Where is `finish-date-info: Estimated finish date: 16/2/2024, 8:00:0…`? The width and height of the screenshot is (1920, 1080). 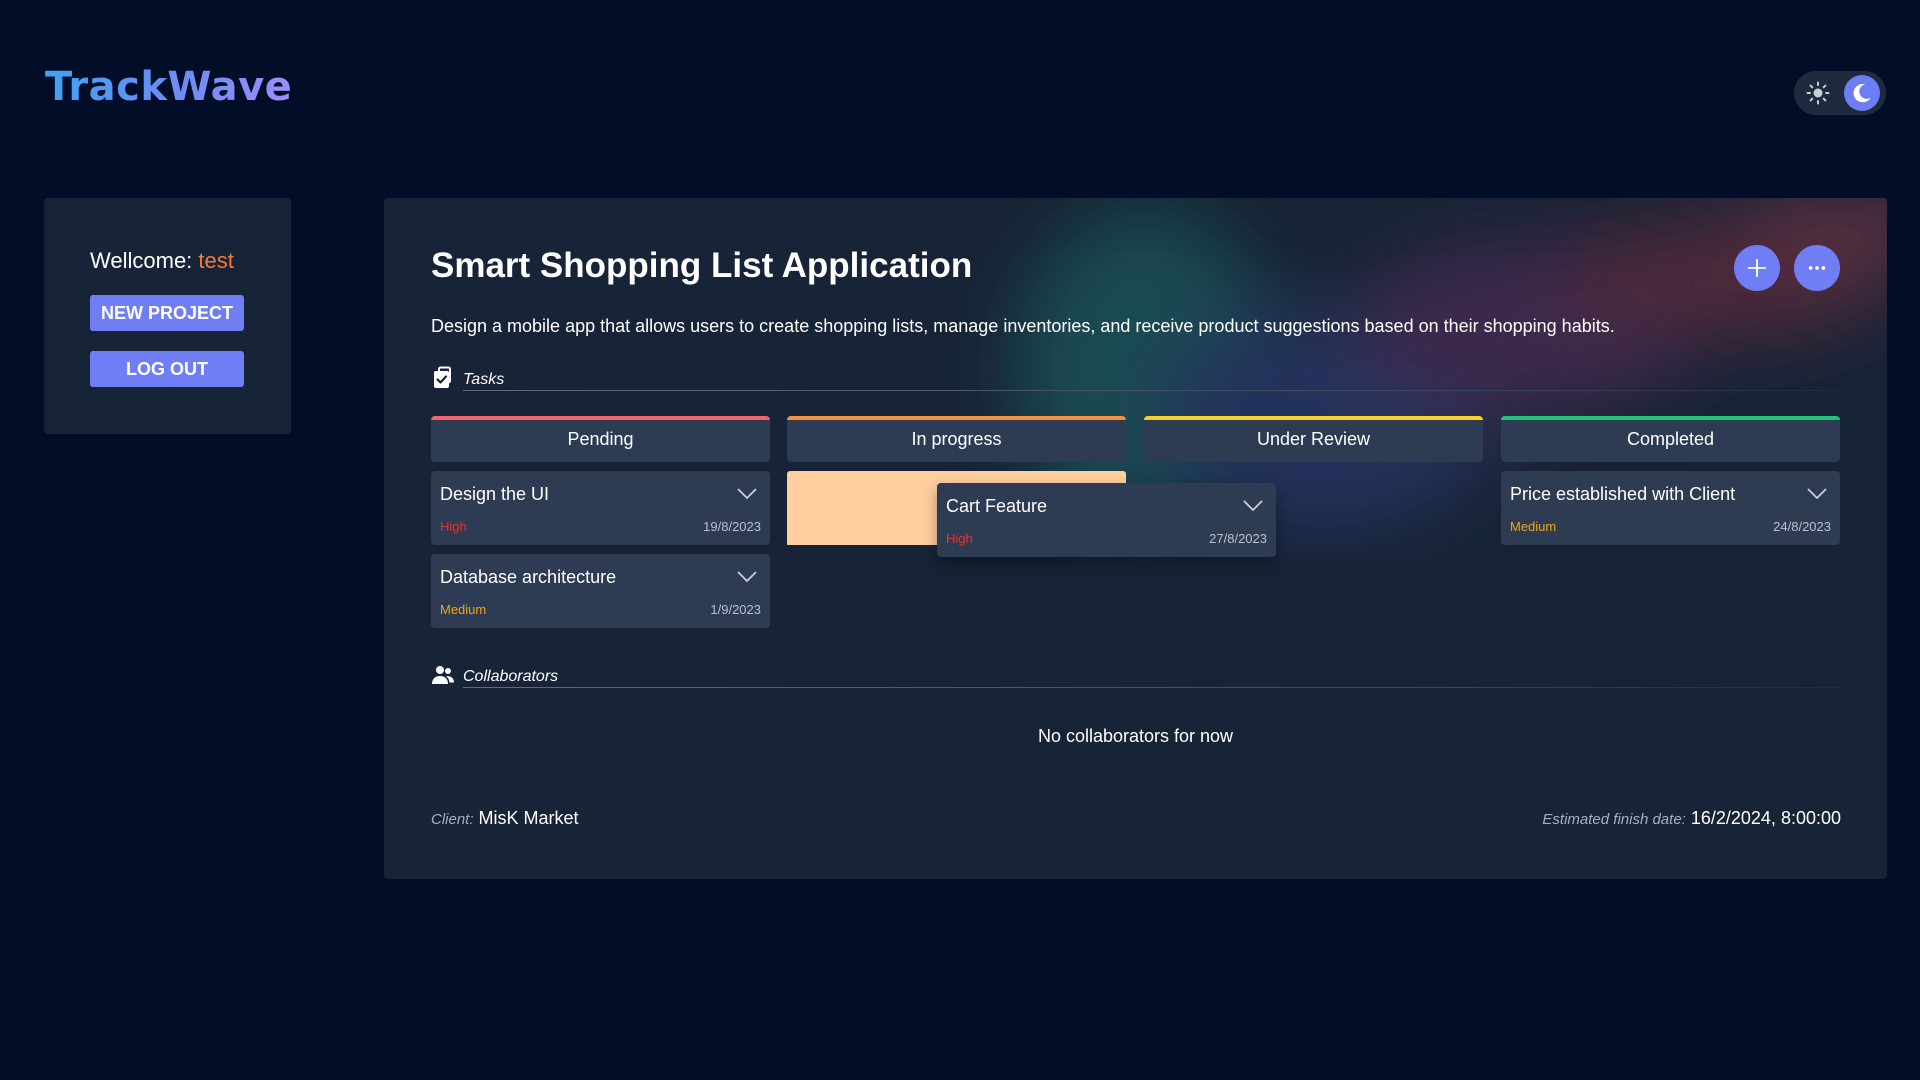
finish-date-info: Estimated finish date: 16/2/2024, 8:00:0… is located at coordinates (1691, 818).